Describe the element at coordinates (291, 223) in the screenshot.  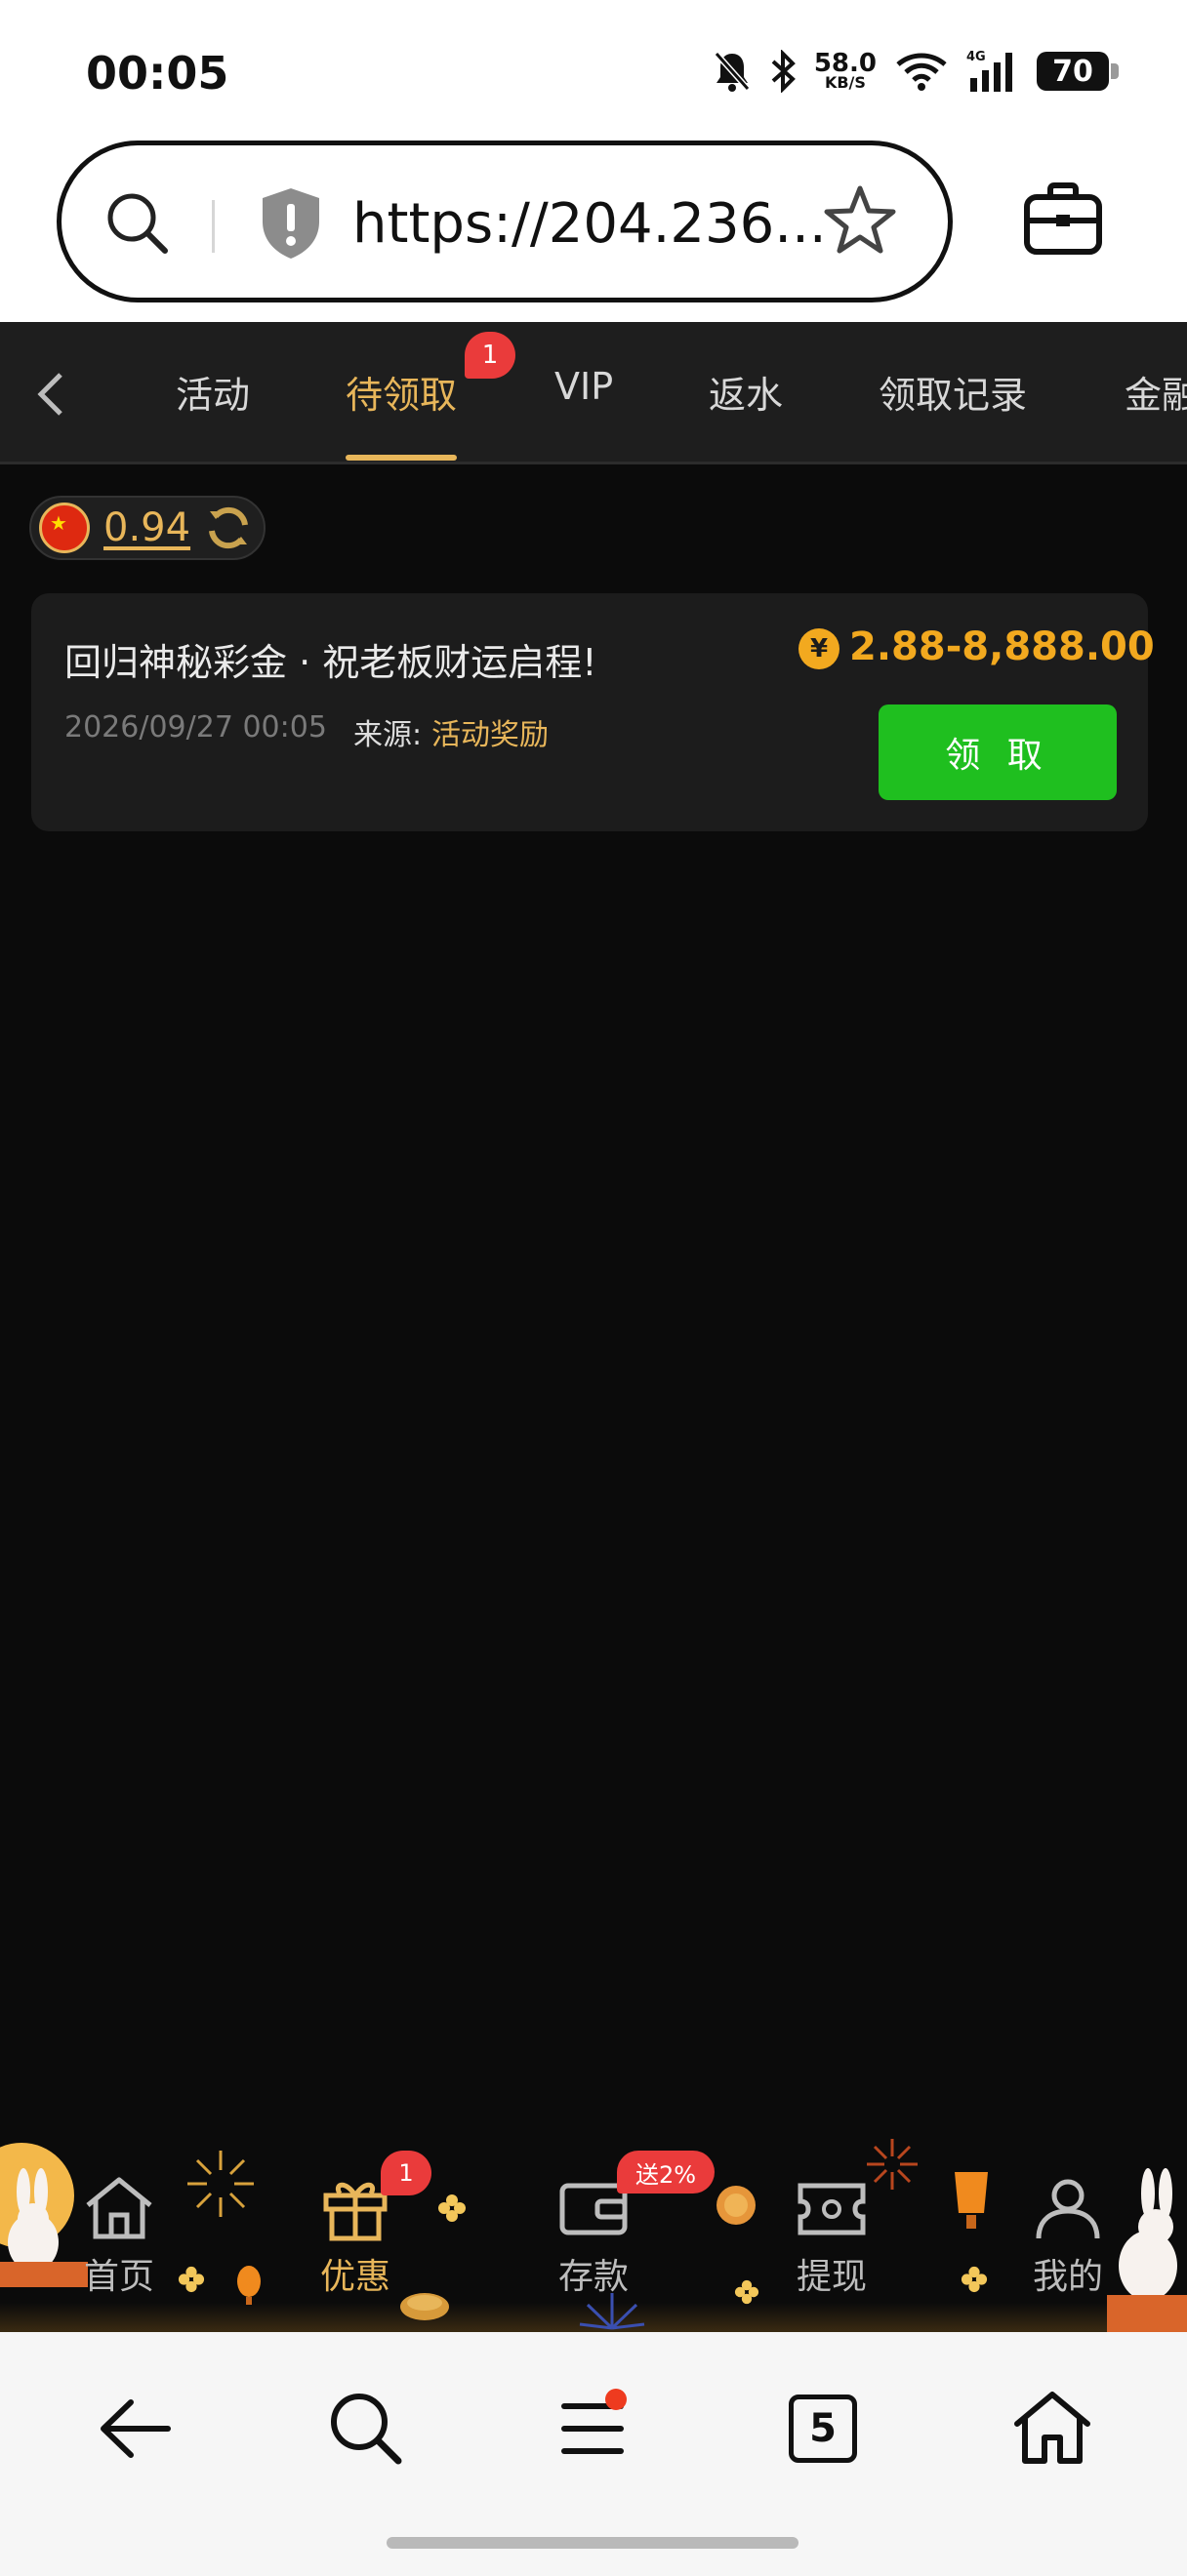
I see `security-warning-icon` at that location.